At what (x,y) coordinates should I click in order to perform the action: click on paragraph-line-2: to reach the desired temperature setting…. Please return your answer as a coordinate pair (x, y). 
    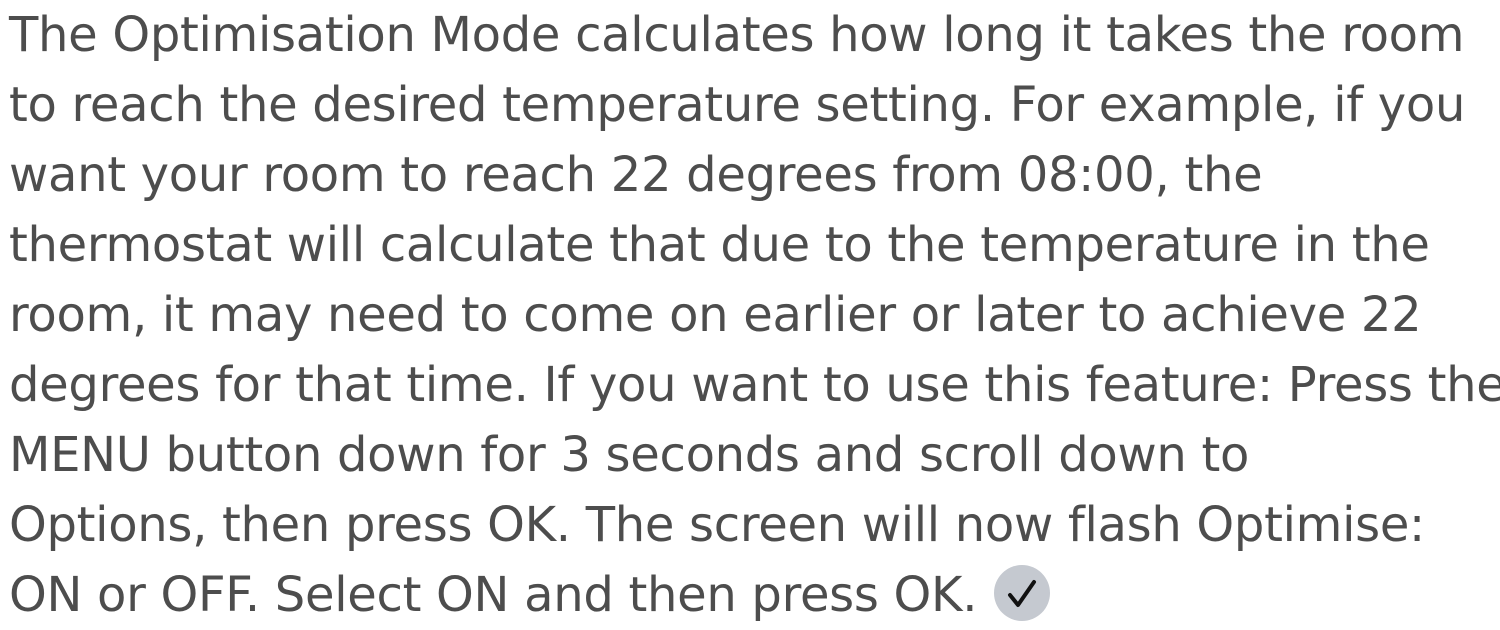
    Looking at the image, I should click on (737, 105).